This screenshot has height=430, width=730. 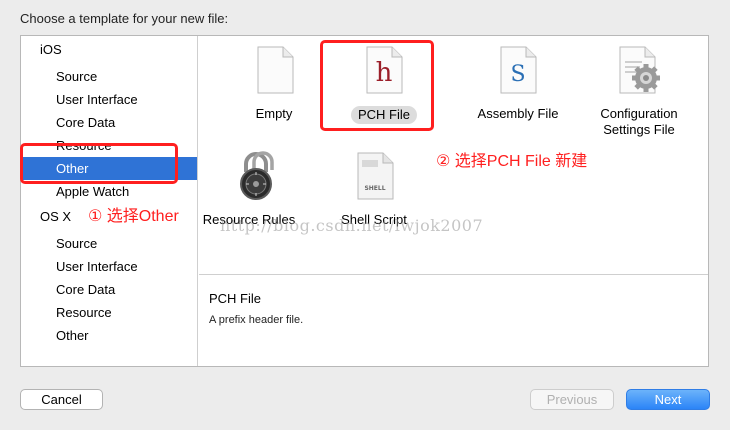 I want to click on sidebar-item-ios-user-interface: User Interface, so click(x=109, y=99).